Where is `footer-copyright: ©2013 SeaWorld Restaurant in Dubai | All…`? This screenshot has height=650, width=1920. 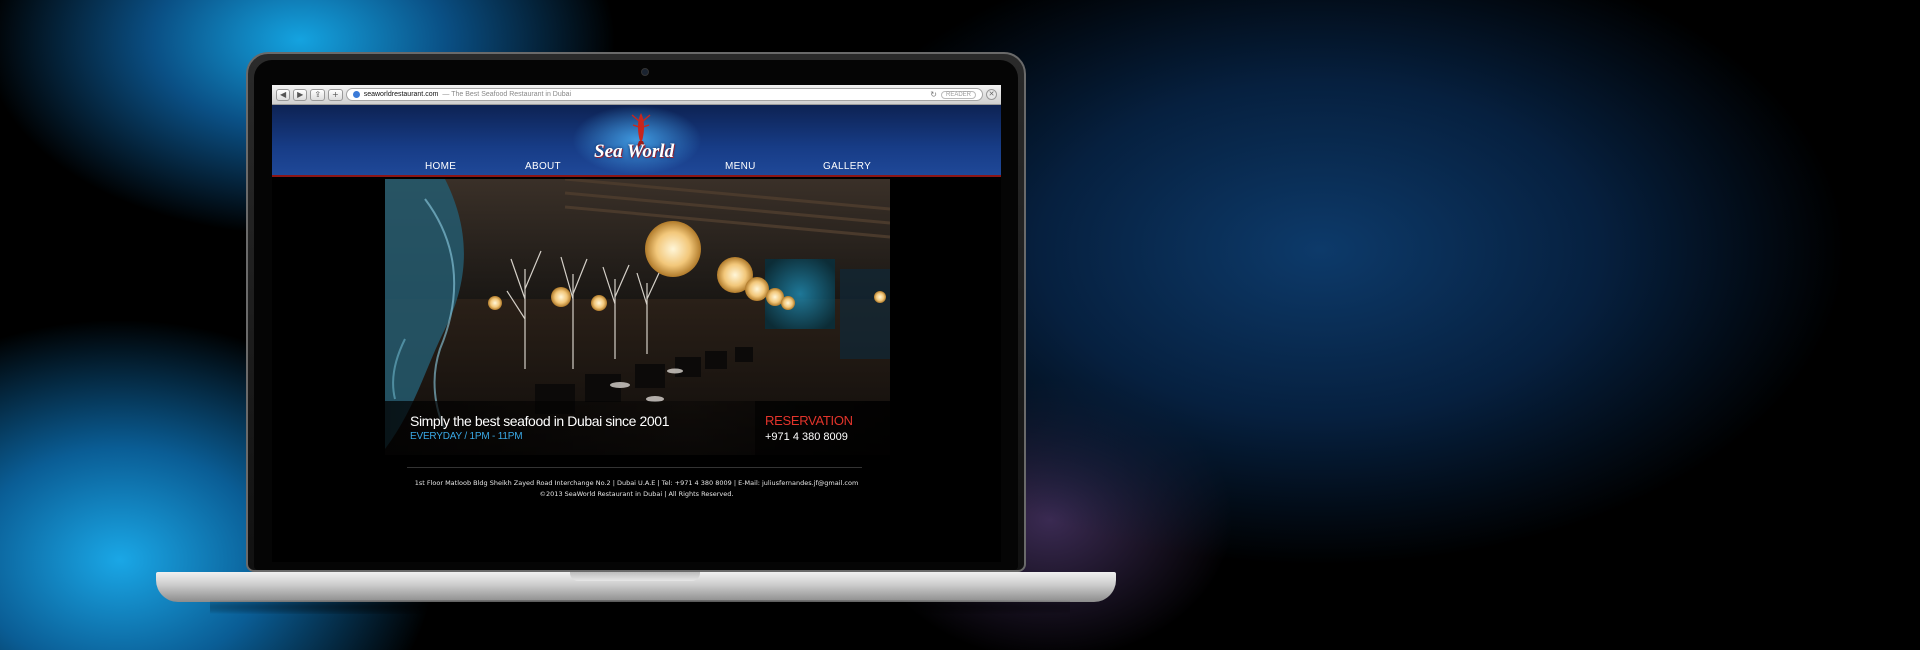 footer-copyright: ©2013 SeaWorld Restaurant in Dubai | All… is located at coordinates (636, 494).